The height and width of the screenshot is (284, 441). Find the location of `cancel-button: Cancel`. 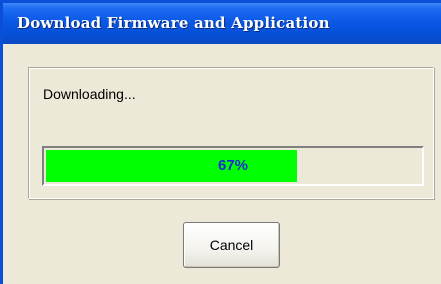

cancel-button: Cancel is located at coordinates (231, 245).